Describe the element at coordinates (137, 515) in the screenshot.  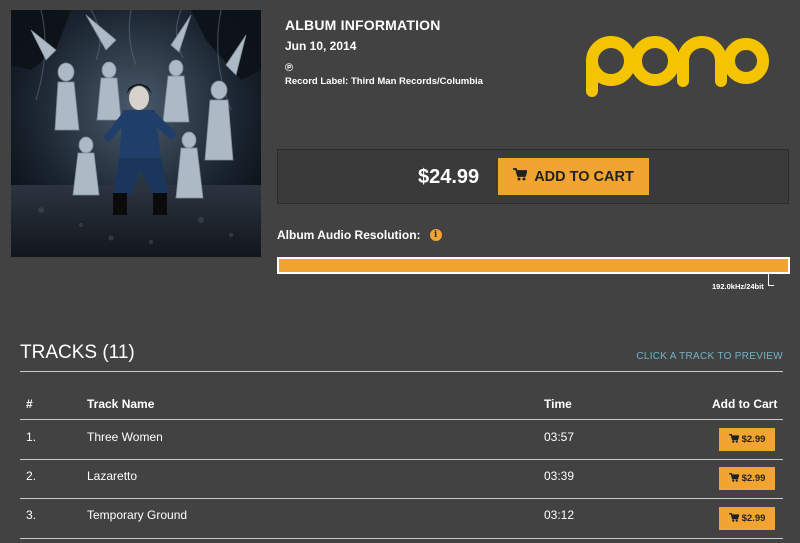
I see `track-name: Temporary Ground` at that location.